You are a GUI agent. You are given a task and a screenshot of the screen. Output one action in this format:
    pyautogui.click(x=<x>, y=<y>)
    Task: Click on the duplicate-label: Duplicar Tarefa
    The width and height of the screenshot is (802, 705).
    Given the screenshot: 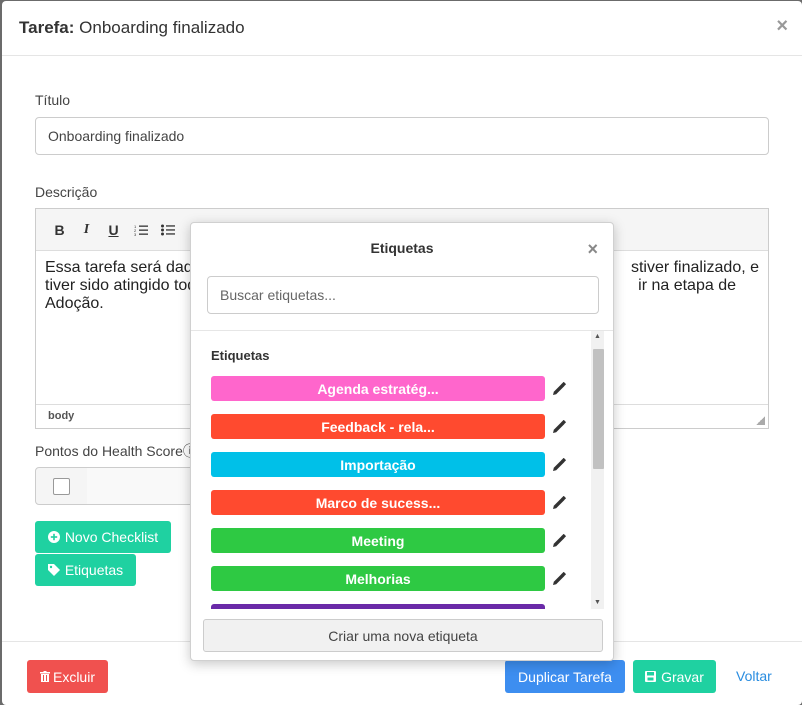 What is the action you would take?
    pyautogui.click(x=565, y=676)
    